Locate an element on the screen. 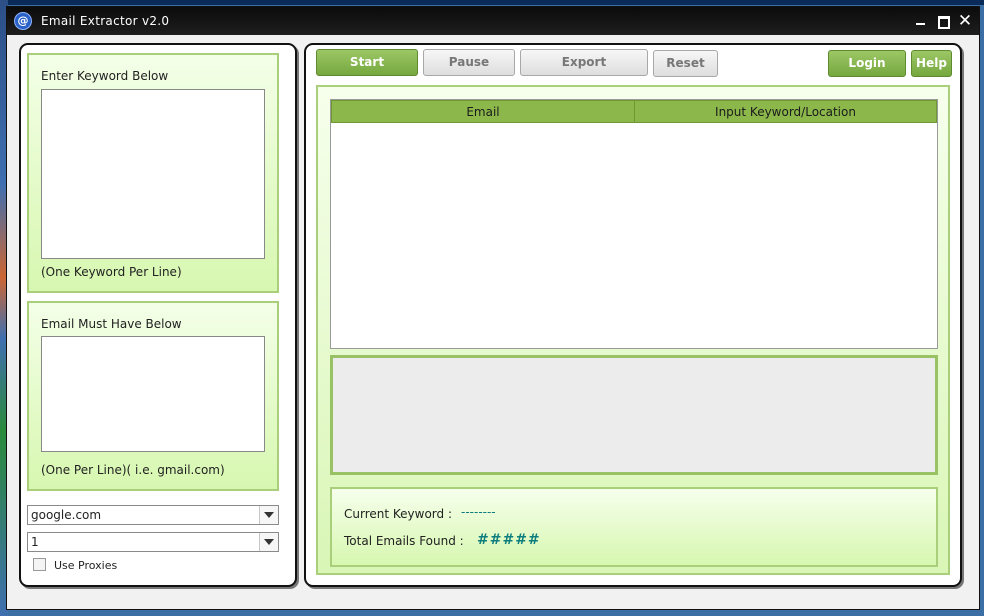 The width and height of the screenshot is (984, 616). count-select: 1 is located at coordinates (153, 542).